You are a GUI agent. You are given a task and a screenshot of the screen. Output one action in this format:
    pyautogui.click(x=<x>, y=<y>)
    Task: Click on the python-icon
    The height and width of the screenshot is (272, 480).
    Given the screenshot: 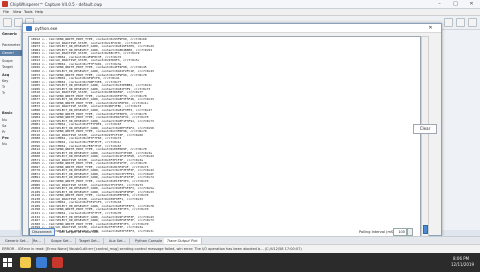 What is the action you would take?
    pyautogui.click(x=29, y=28)
    